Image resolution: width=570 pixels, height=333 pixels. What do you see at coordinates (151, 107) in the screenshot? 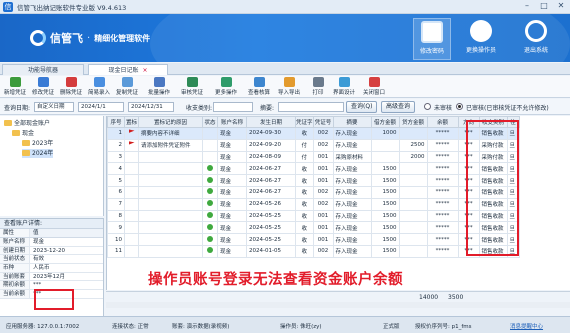
I see `date-to-input: 2024/12/31` at bounding box center [151, 107].